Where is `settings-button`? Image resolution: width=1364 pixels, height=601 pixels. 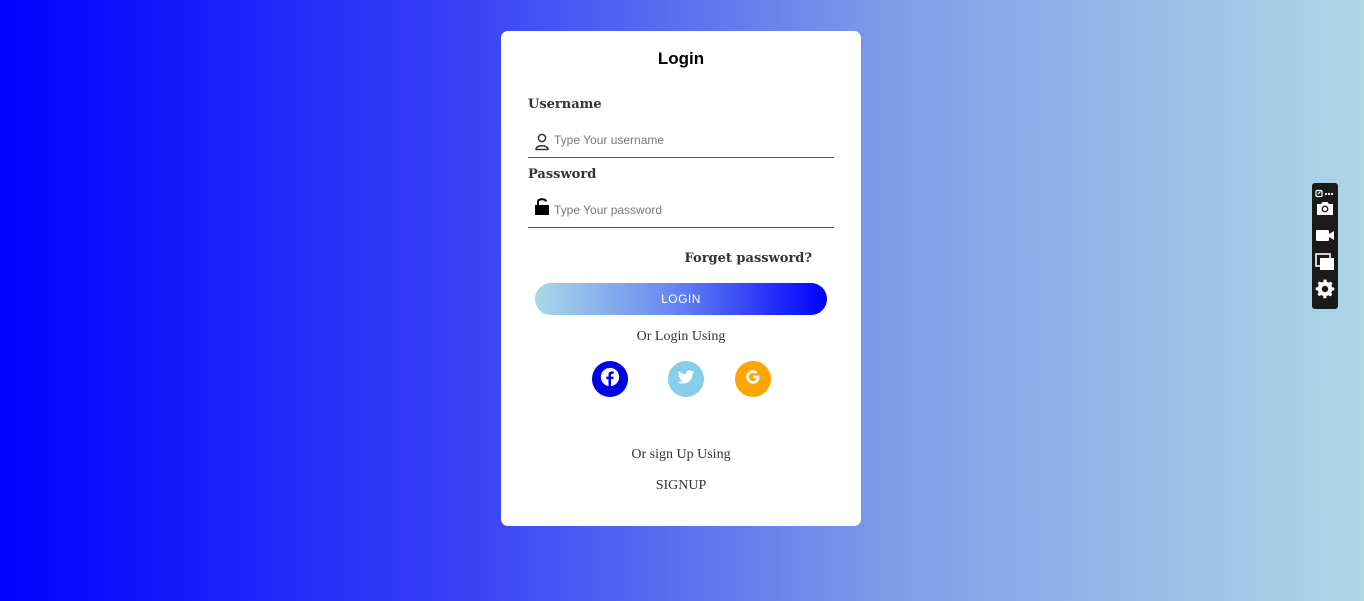 settings-button is located at coordinates (1325, 291).